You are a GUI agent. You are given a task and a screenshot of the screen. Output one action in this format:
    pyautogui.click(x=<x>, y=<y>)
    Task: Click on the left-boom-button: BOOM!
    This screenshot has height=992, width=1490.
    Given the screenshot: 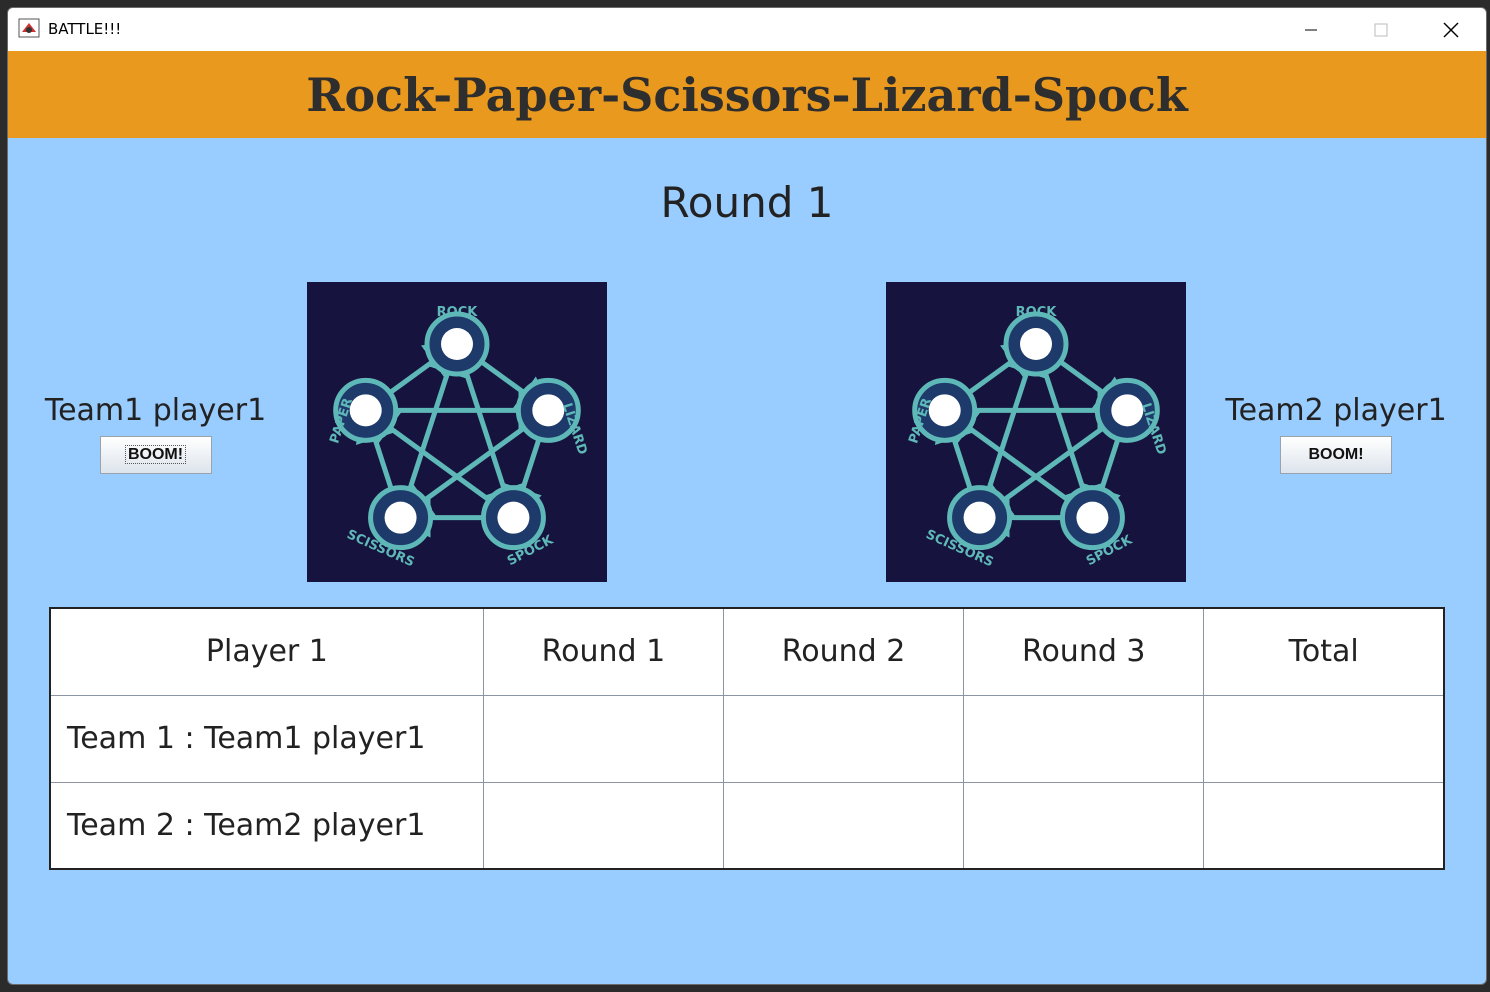 What is the action you would take?
    pyautogui.click(x=155, y=455)
    